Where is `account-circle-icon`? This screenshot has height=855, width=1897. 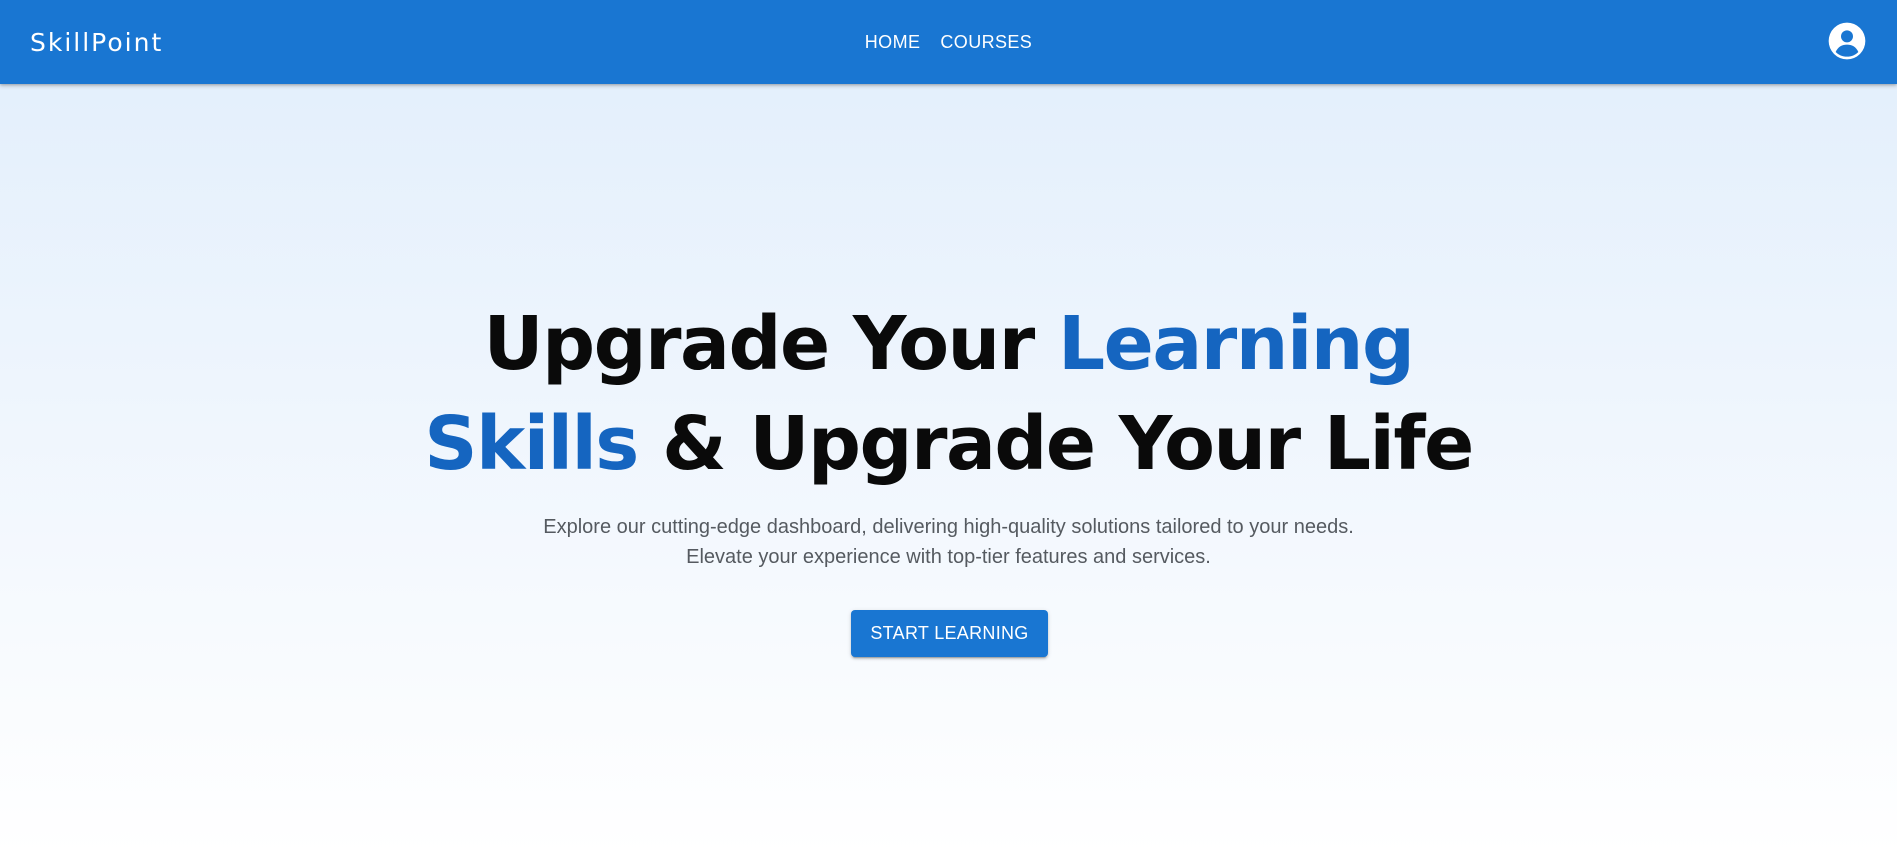 account-circle-icon is located at coordinates (1847, 41).